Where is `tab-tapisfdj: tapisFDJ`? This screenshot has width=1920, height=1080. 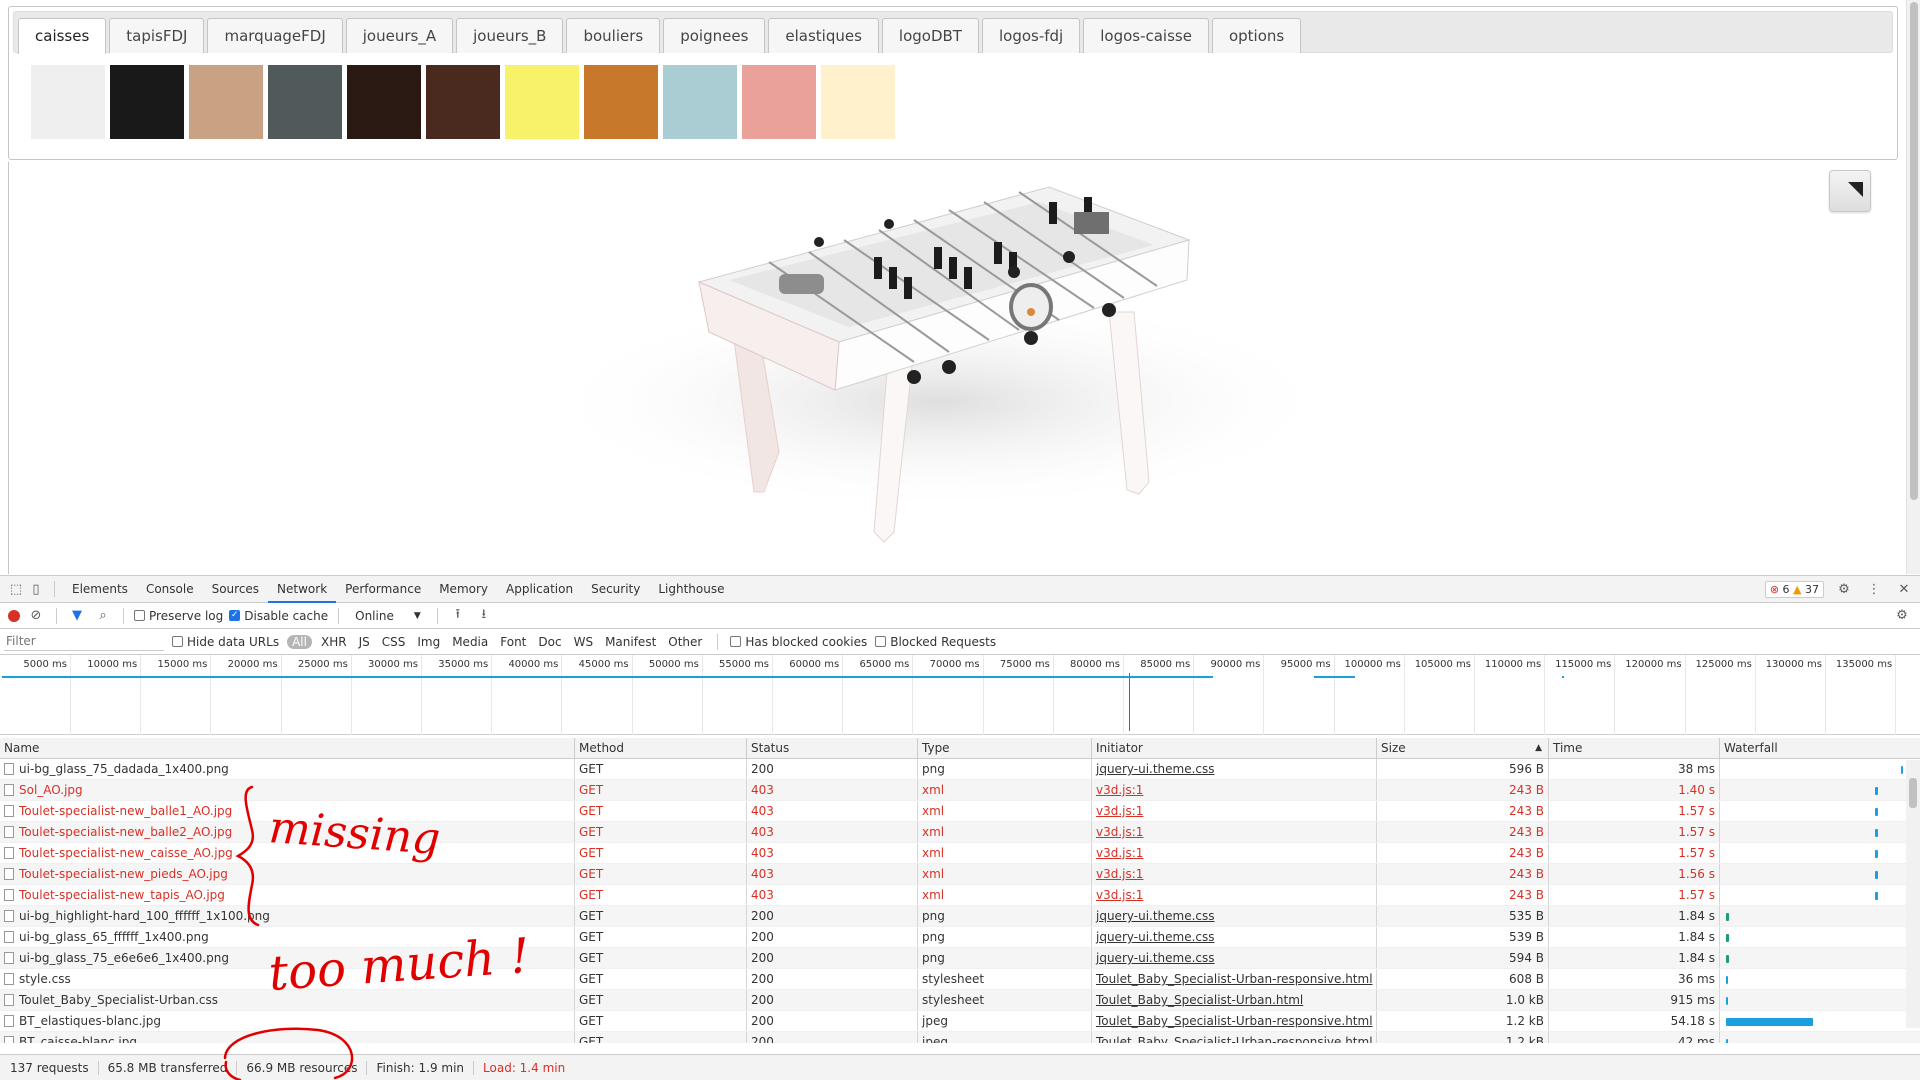
tab-tapisfdj: tapisFDJ is located at coordinates (157, 35).